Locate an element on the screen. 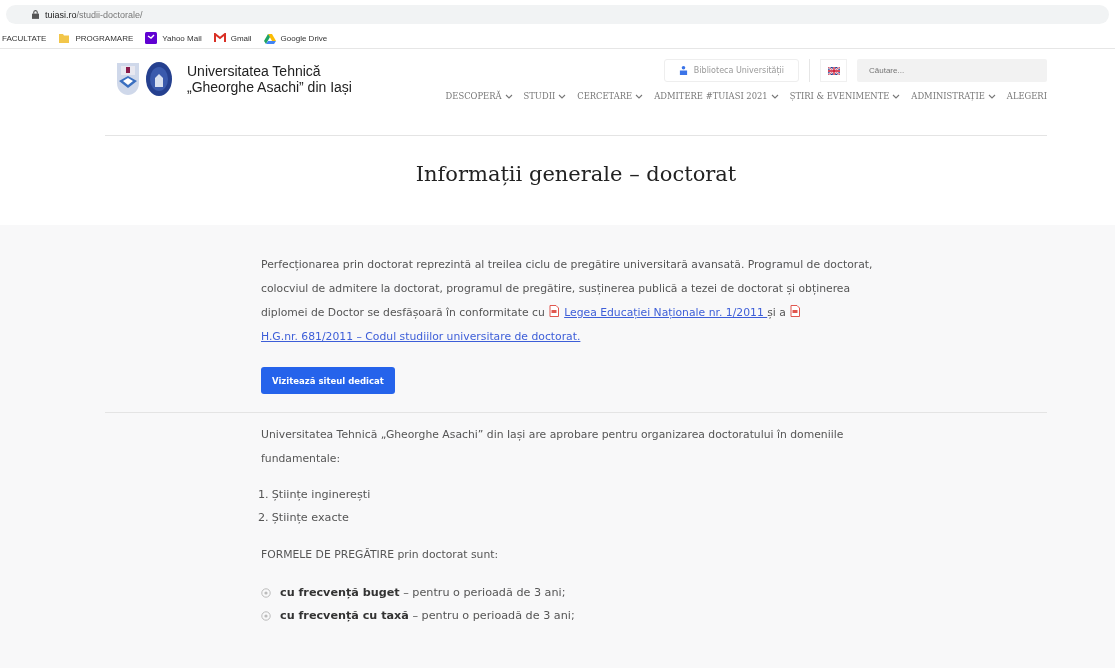  lock-icon is located at coordinates (35, 14).